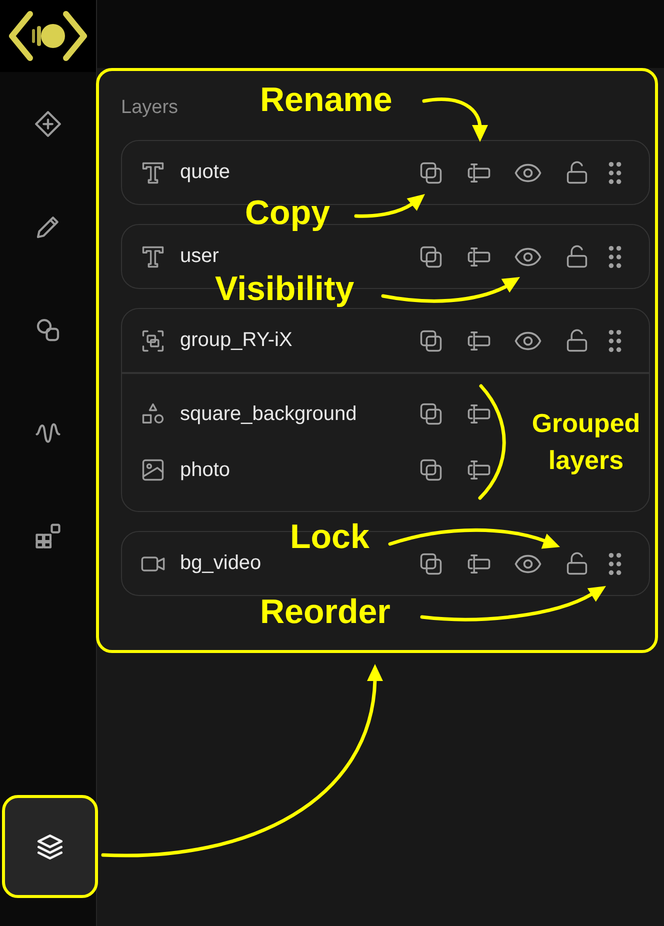 This screenshot has height=926, width=664. I want to click on layer-name: bg_video, so click(221, 563).